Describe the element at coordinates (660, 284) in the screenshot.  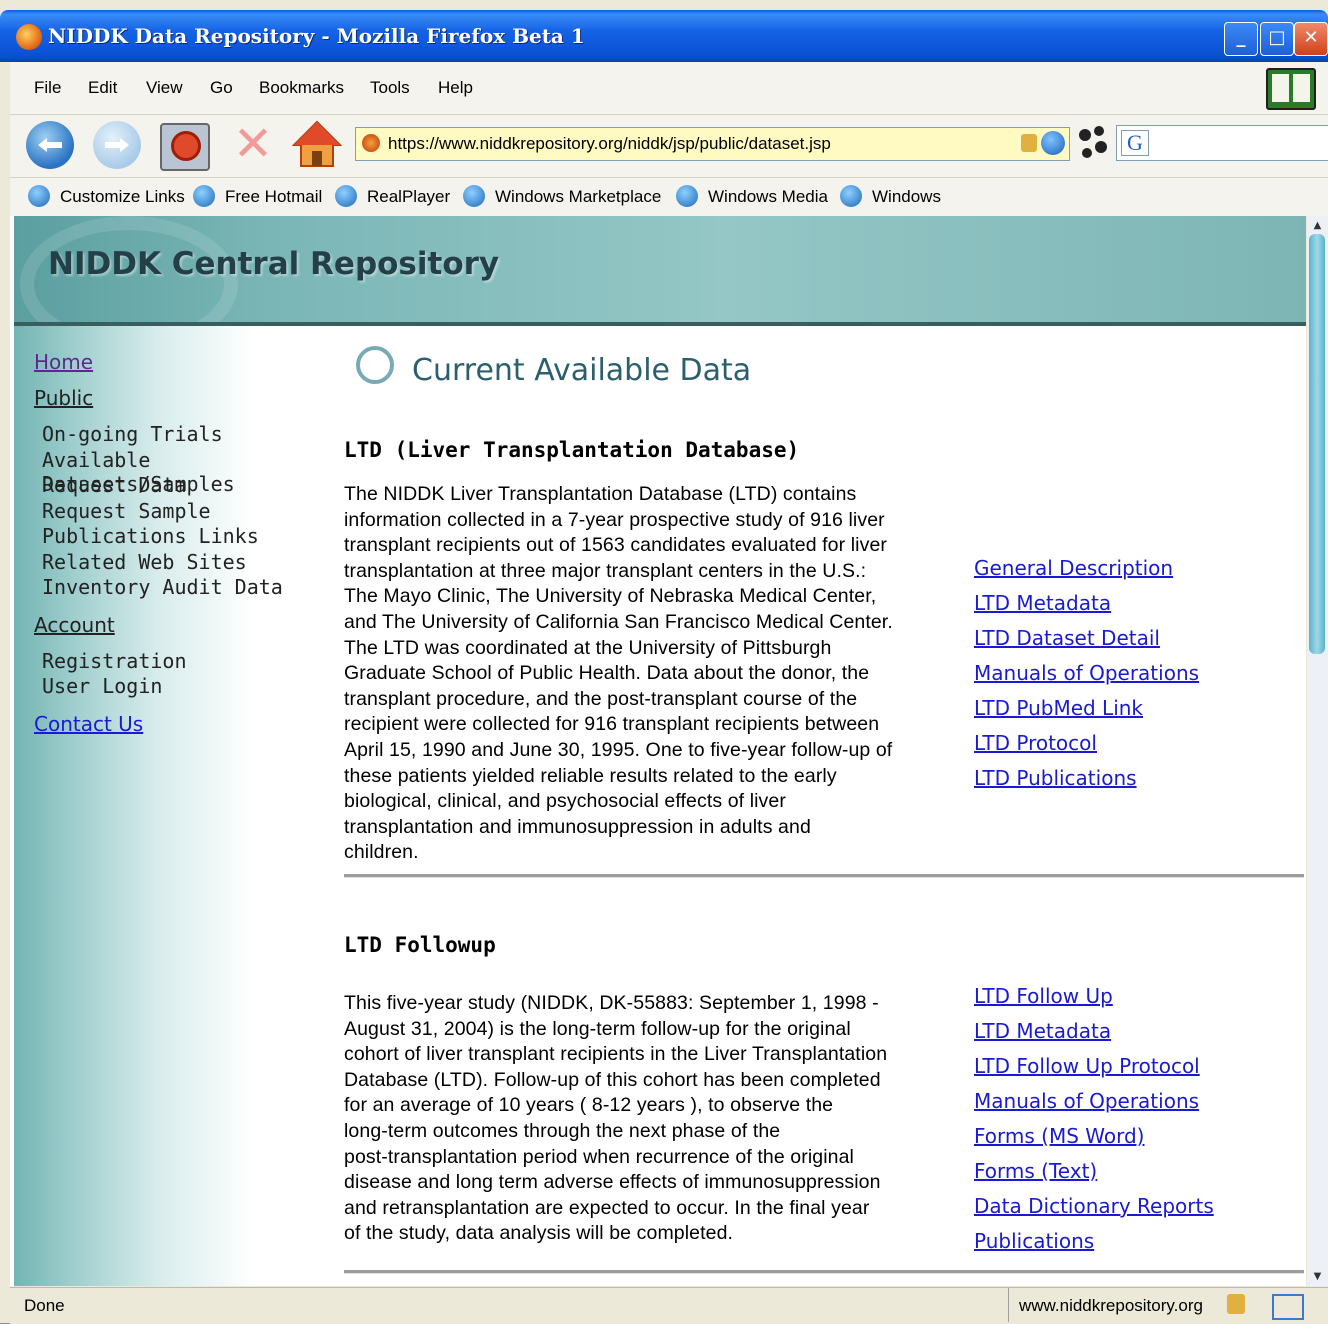
I see `site-banner: NIDDK Central Repository` at that location.